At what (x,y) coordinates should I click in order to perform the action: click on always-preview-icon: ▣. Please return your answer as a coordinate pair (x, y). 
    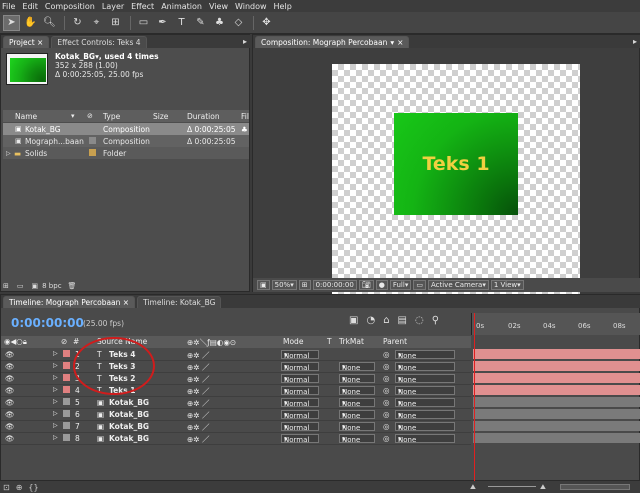
    Looking at the image, I should click on (263, 285).